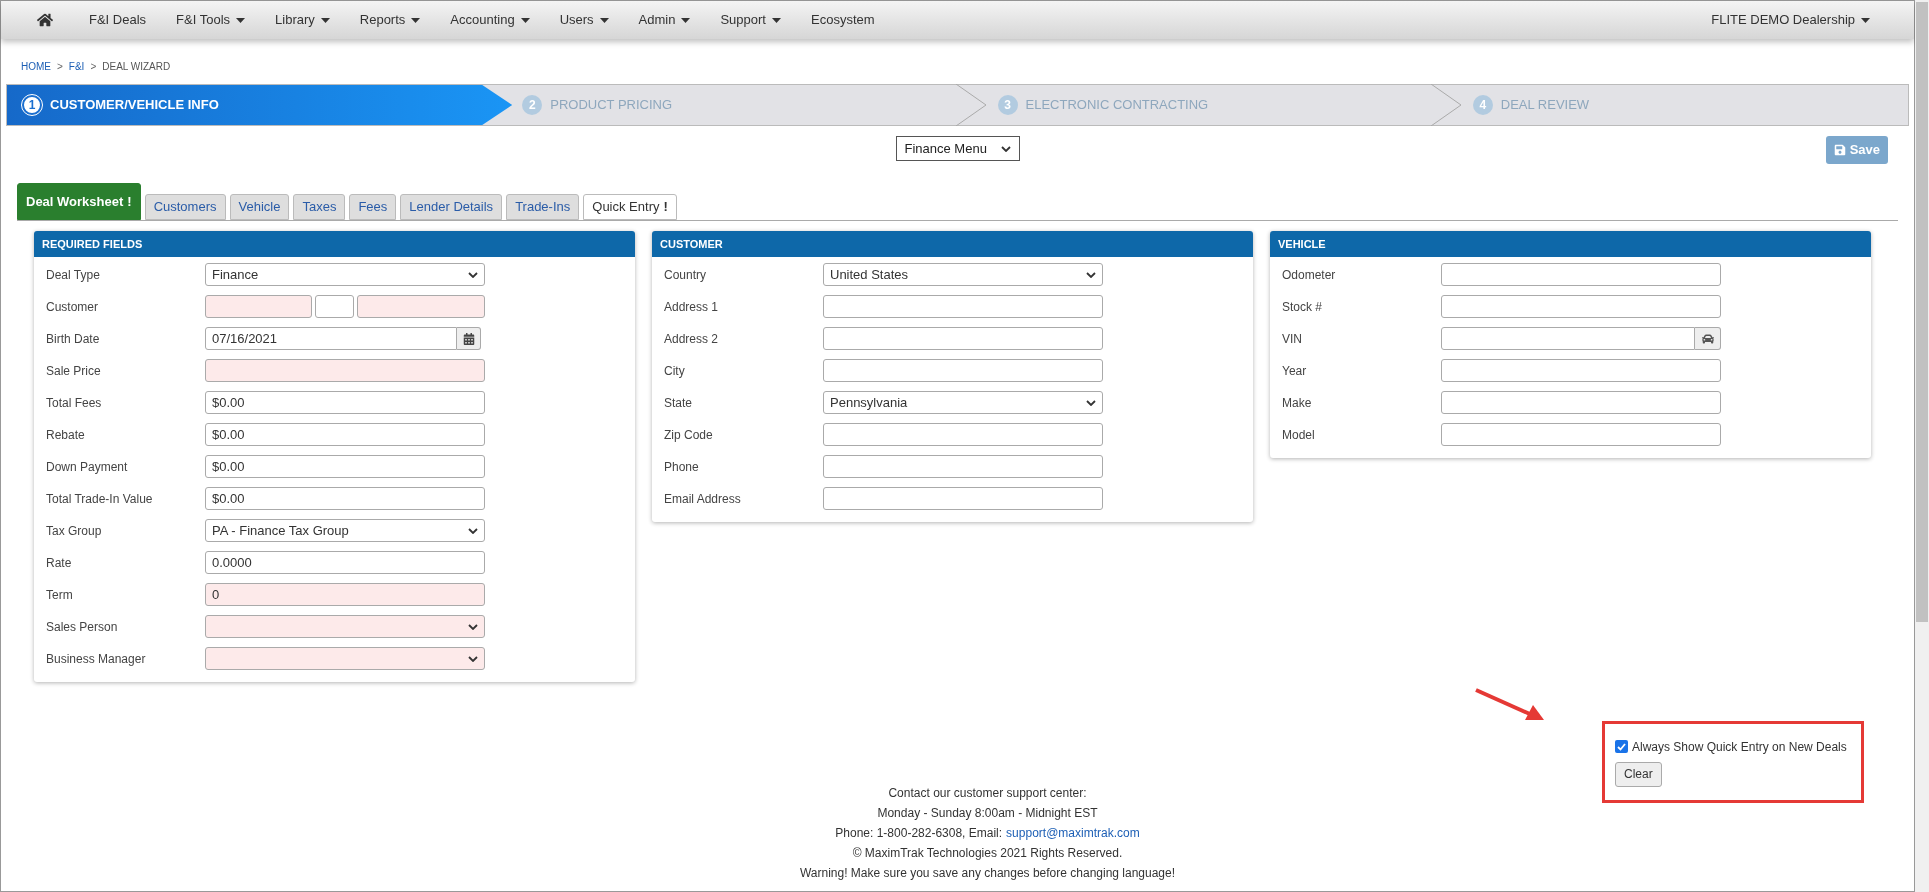 The height and width of the screenshot is (892, 1929). I want to click on footer-text: Phone: 1-800-282-6308, Email:, so click(919, 833).